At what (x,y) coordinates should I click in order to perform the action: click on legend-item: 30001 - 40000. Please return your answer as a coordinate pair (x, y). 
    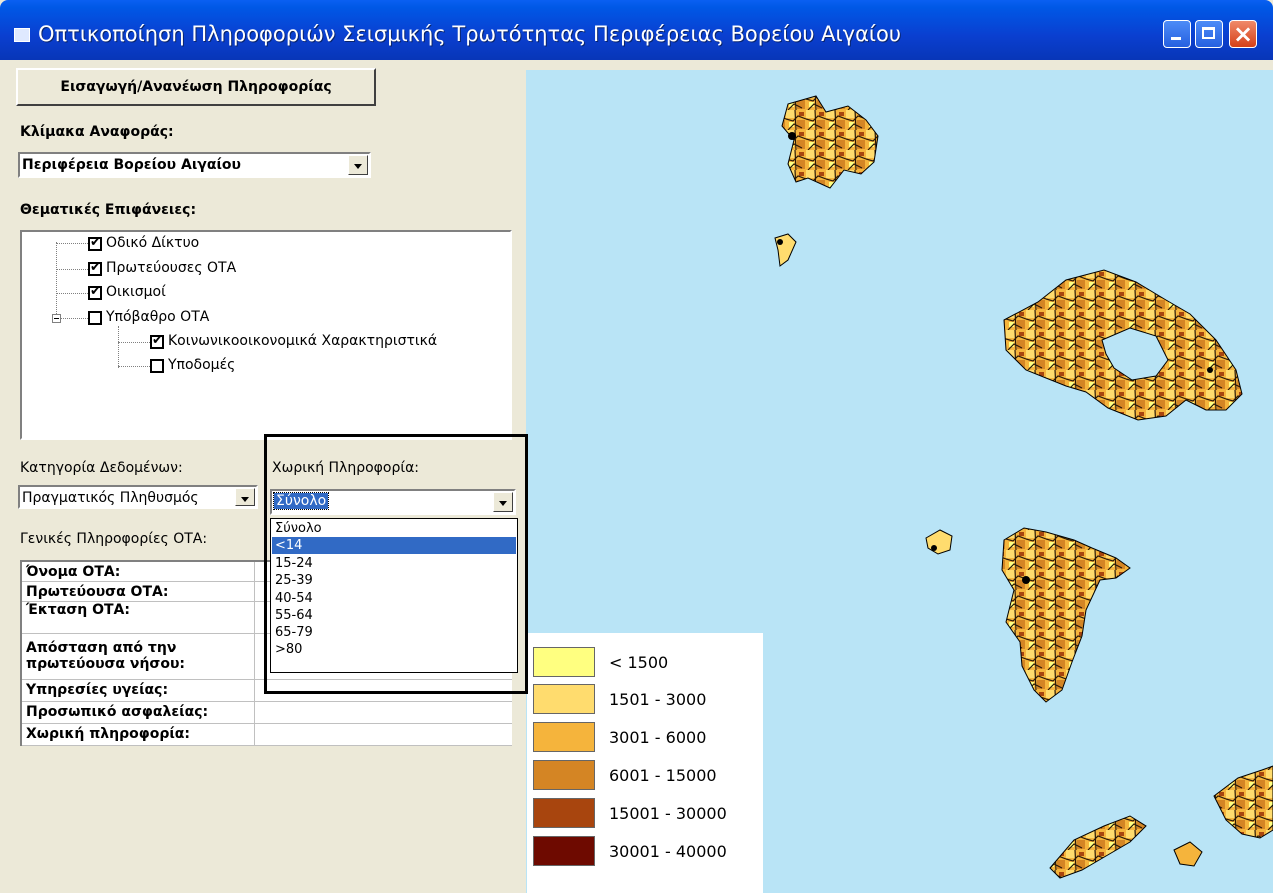
    Looking at the image, I should click on (648, 851).